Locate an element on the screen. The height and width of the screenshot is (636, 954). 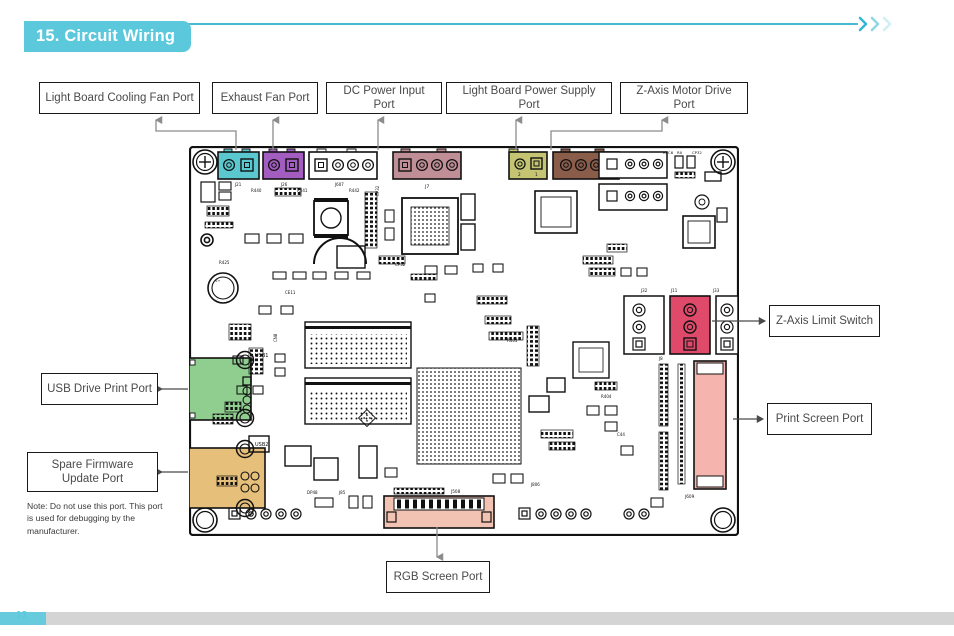
callout-rgb-screen-port: RGB Screen Port is located at coordinates (438, 577).